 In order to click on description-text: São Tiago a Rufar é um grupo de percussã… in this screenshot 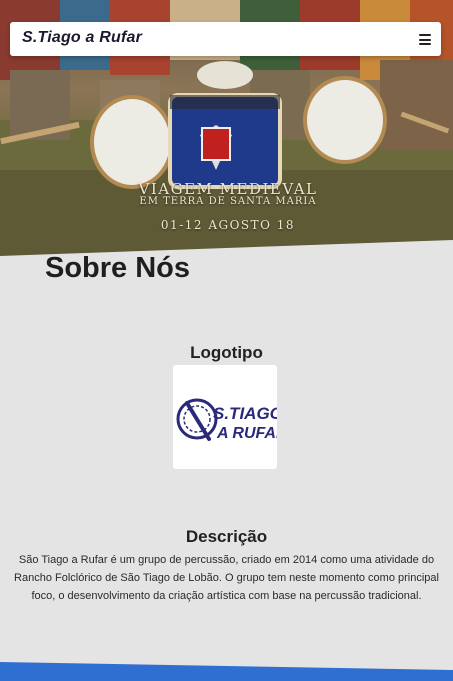, I will do `click(226, 578)`.